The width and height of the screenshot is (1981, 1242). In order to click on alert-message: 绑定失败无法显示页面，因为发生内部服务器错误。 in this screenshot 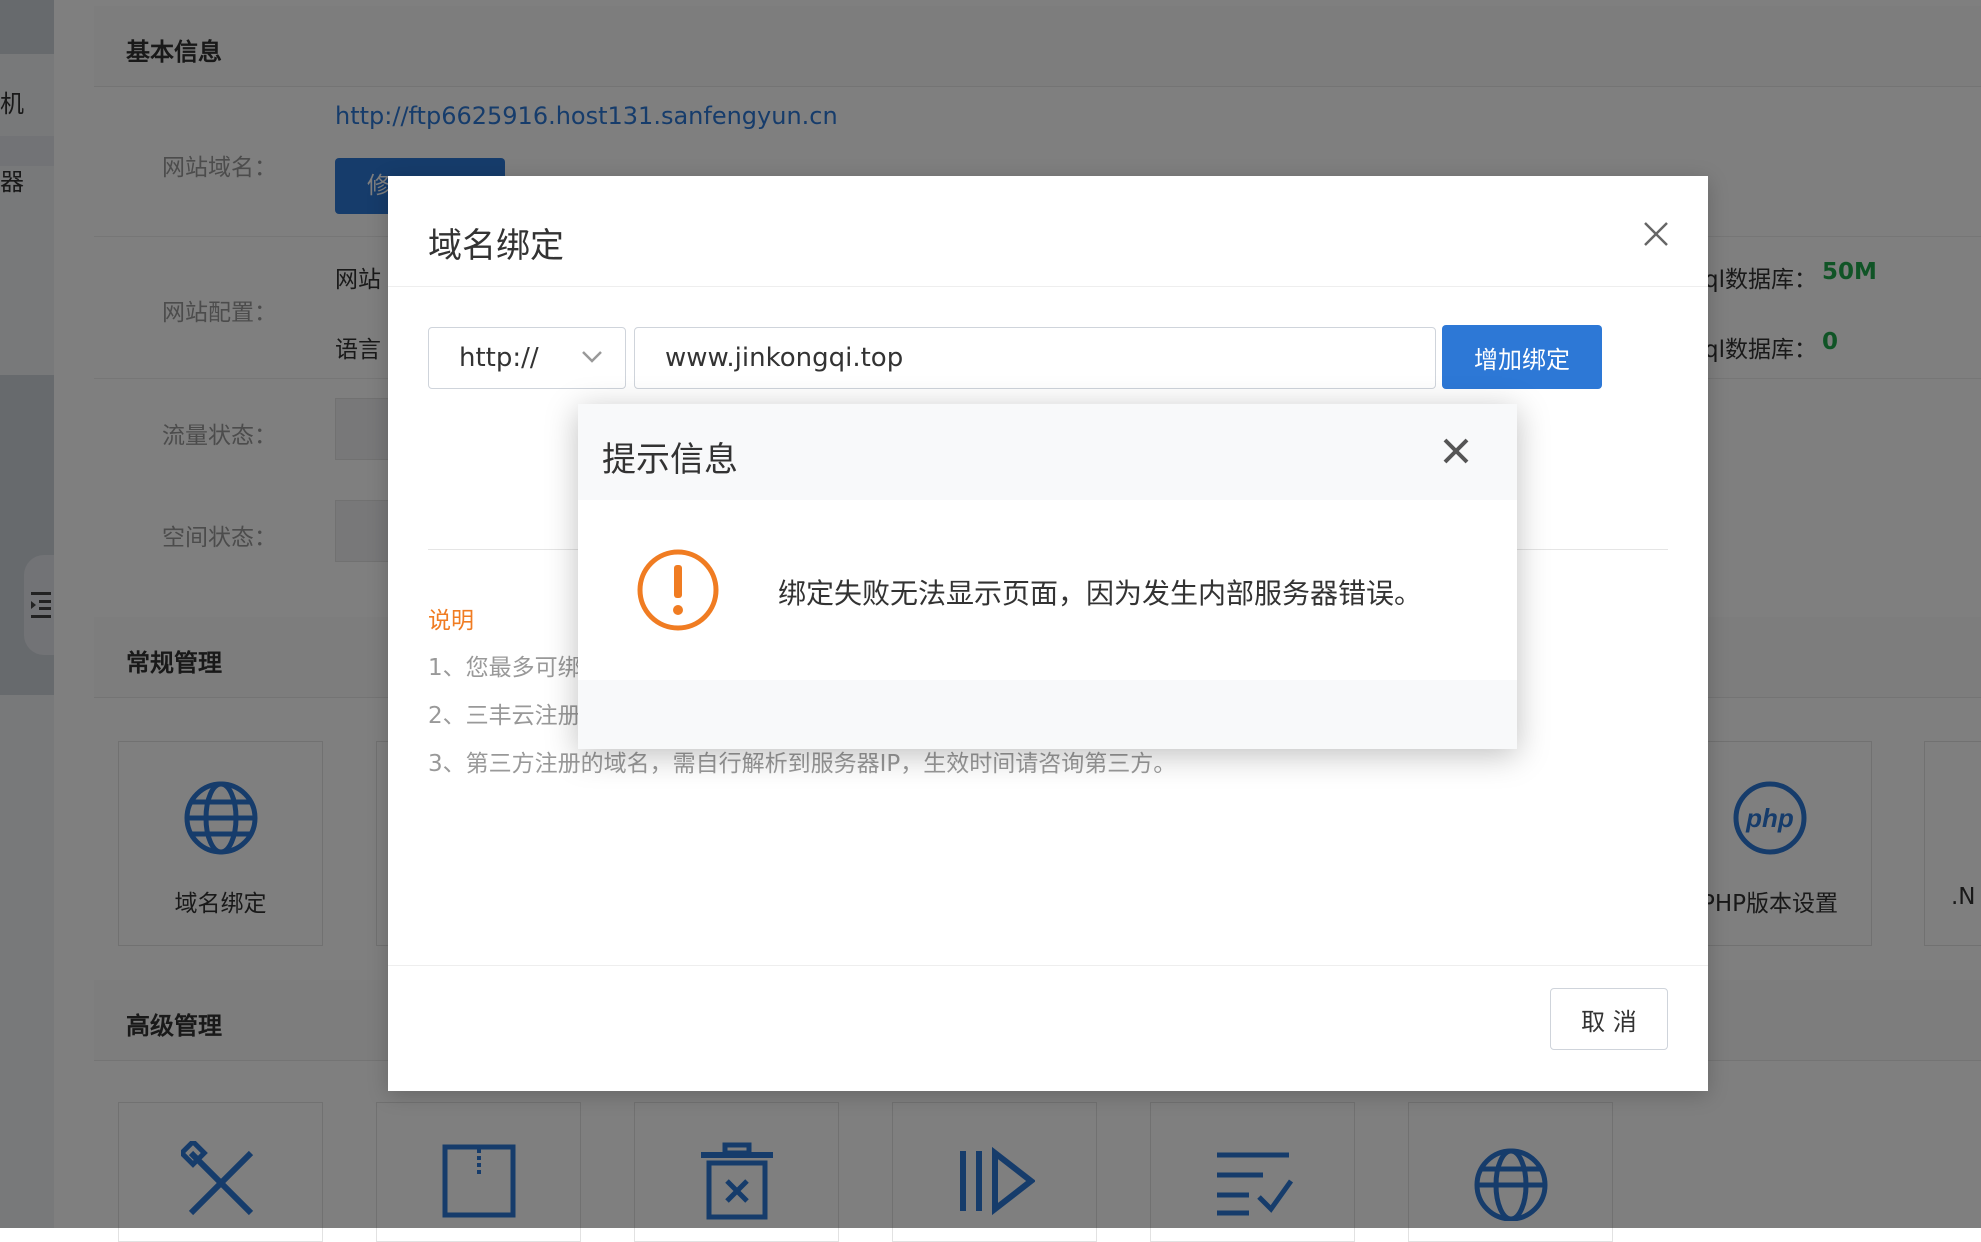, I will do `click(1100, 593)`.